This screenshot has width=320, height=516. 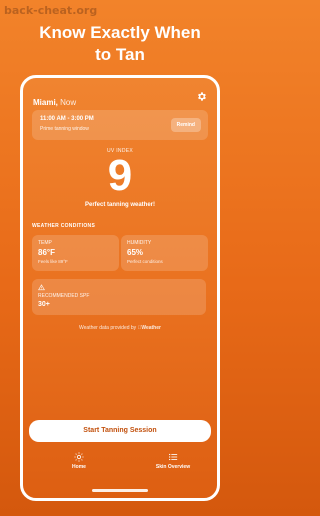 I want to click on sun-icon, so click(x=79, y=457).